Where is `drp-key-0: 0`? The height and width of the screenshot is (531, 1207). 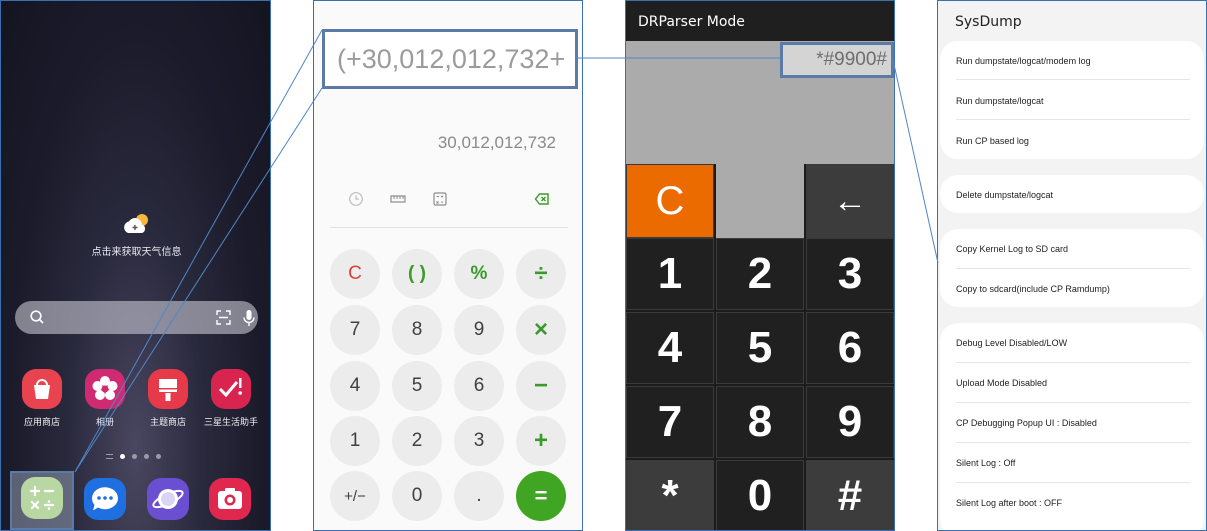 drp-key-0: 0 is located at coordinates (760, 495).